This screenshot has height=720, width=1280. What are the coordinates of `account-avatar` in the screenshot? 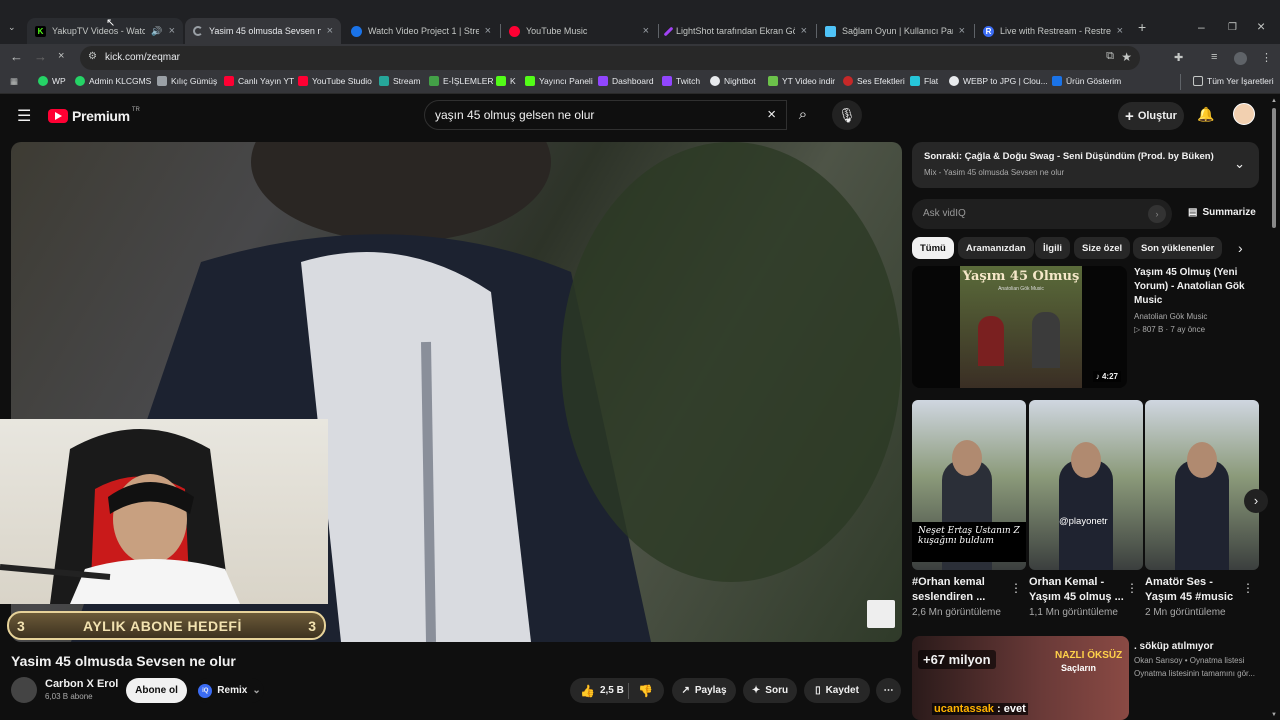 It's located at (1244, 114).